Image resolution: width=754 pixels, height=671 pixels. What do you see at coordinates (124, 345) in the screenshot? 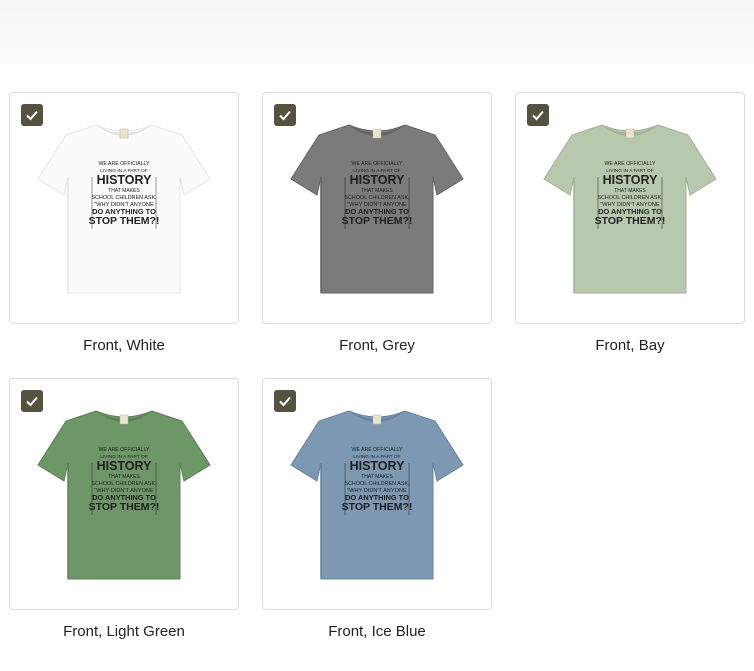
I see `variant-caption: Front, White` at bounding box center [124, 345].